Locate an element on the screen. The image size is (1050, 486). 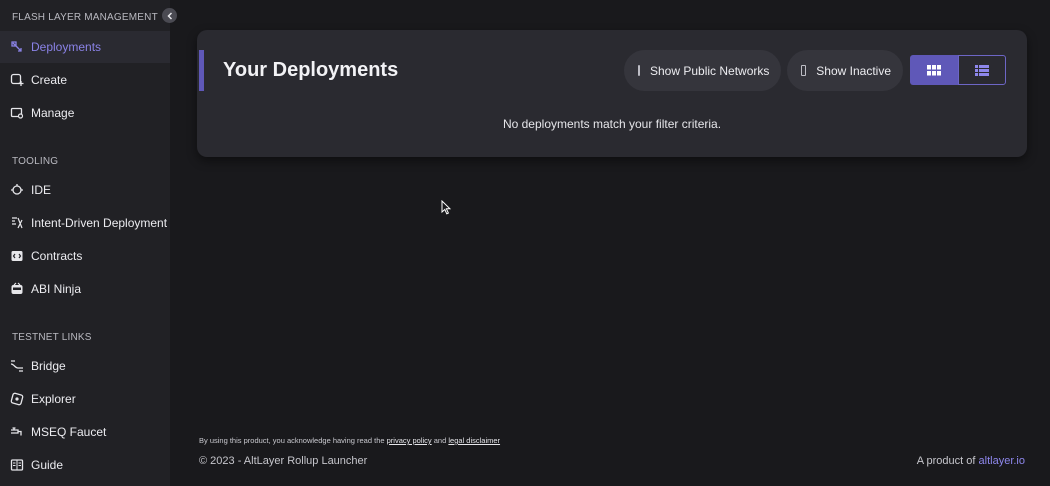
product-prefix: A product of is located at coordinates (946, 461).